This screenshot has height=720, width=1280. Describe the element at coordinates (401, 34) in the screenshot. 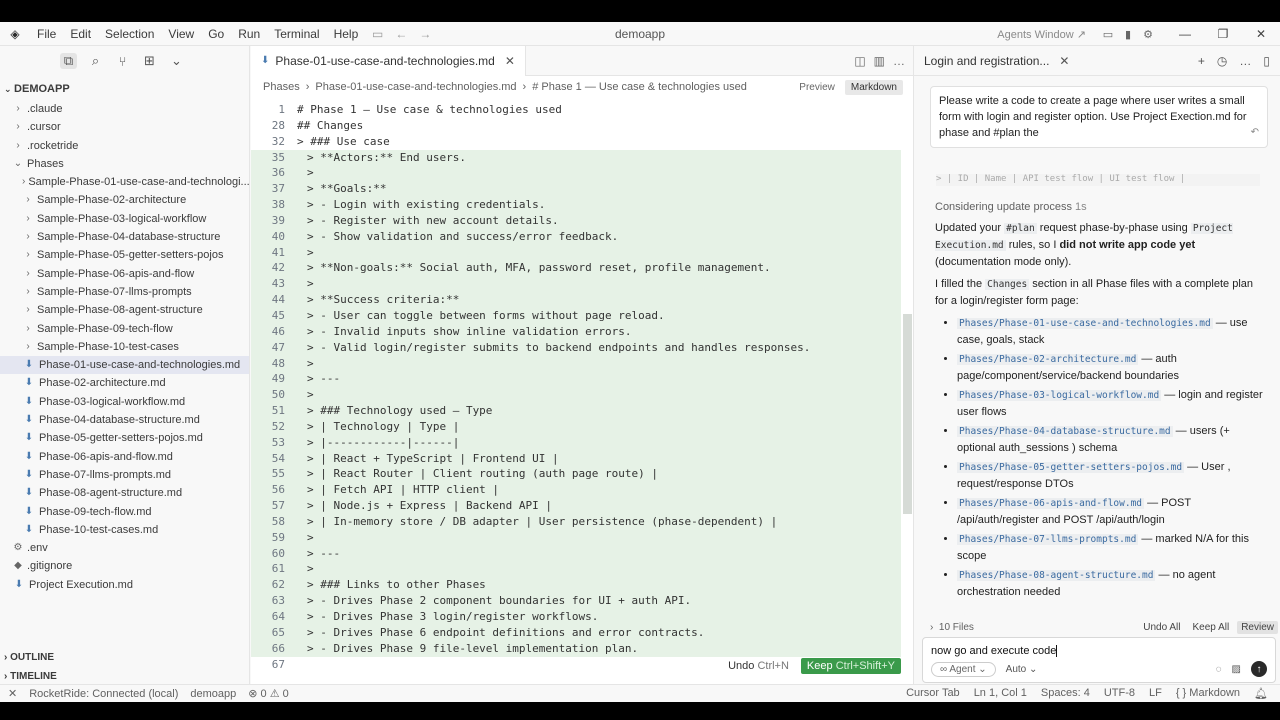

I see `back-arrow-icon: ←` at that location.